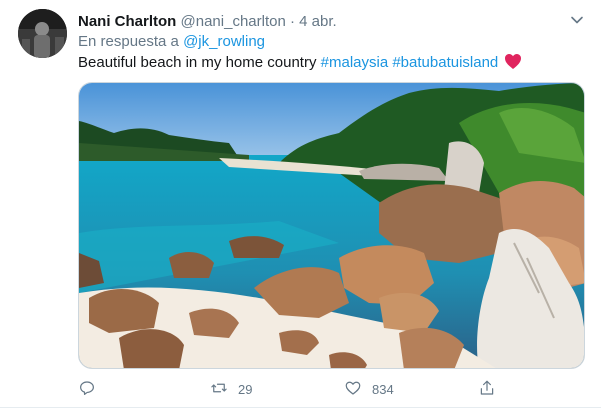  Describe the element at coordinates (127, 21) in the screenshot. I see `author-name: Nani Charlton` at that location.